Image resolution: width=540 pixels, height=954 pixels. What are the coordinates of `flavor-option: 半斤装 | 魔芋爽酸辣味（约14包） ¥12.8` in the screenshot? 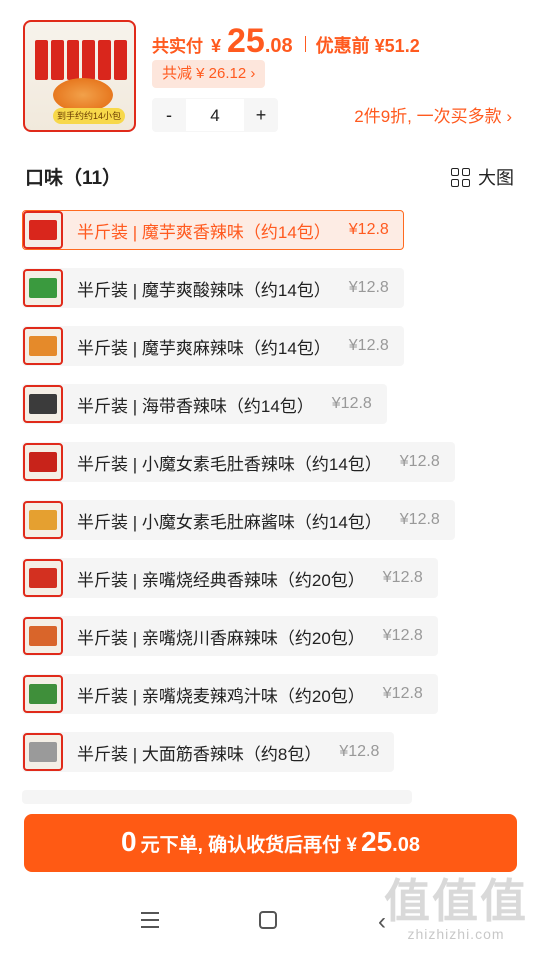 It's located at (213, 288).